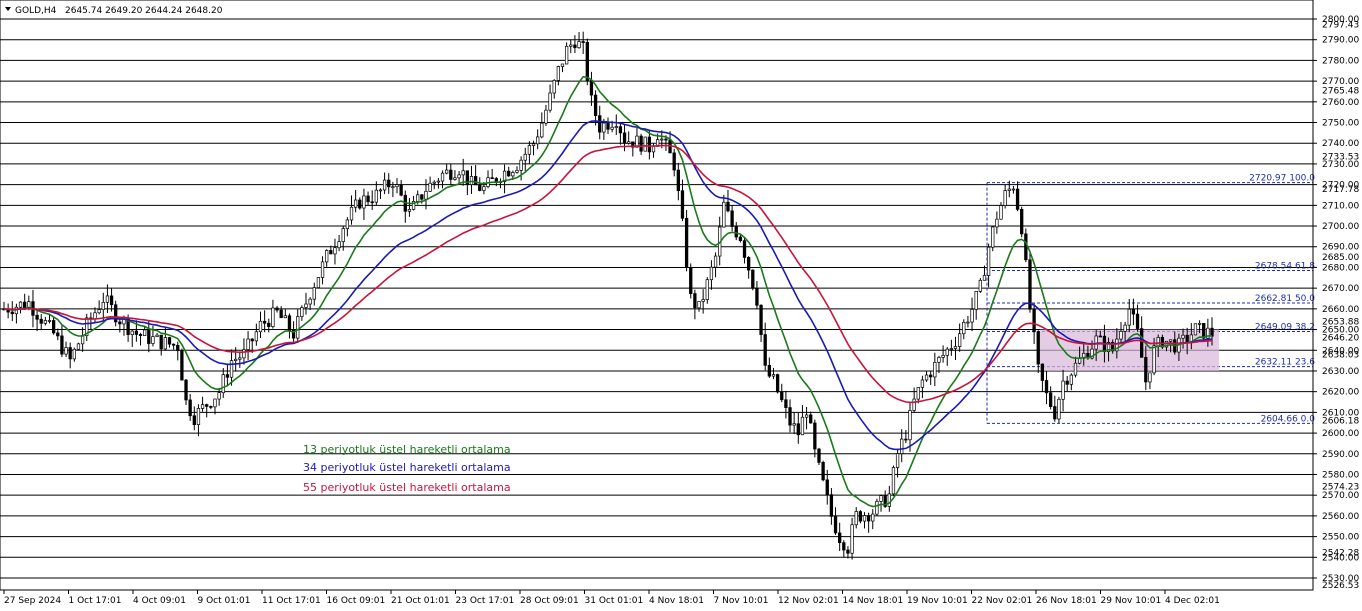 The image size is (1362, 611). I want to click on fibo-label: 2720.97 100.0, so click(1282, 179).